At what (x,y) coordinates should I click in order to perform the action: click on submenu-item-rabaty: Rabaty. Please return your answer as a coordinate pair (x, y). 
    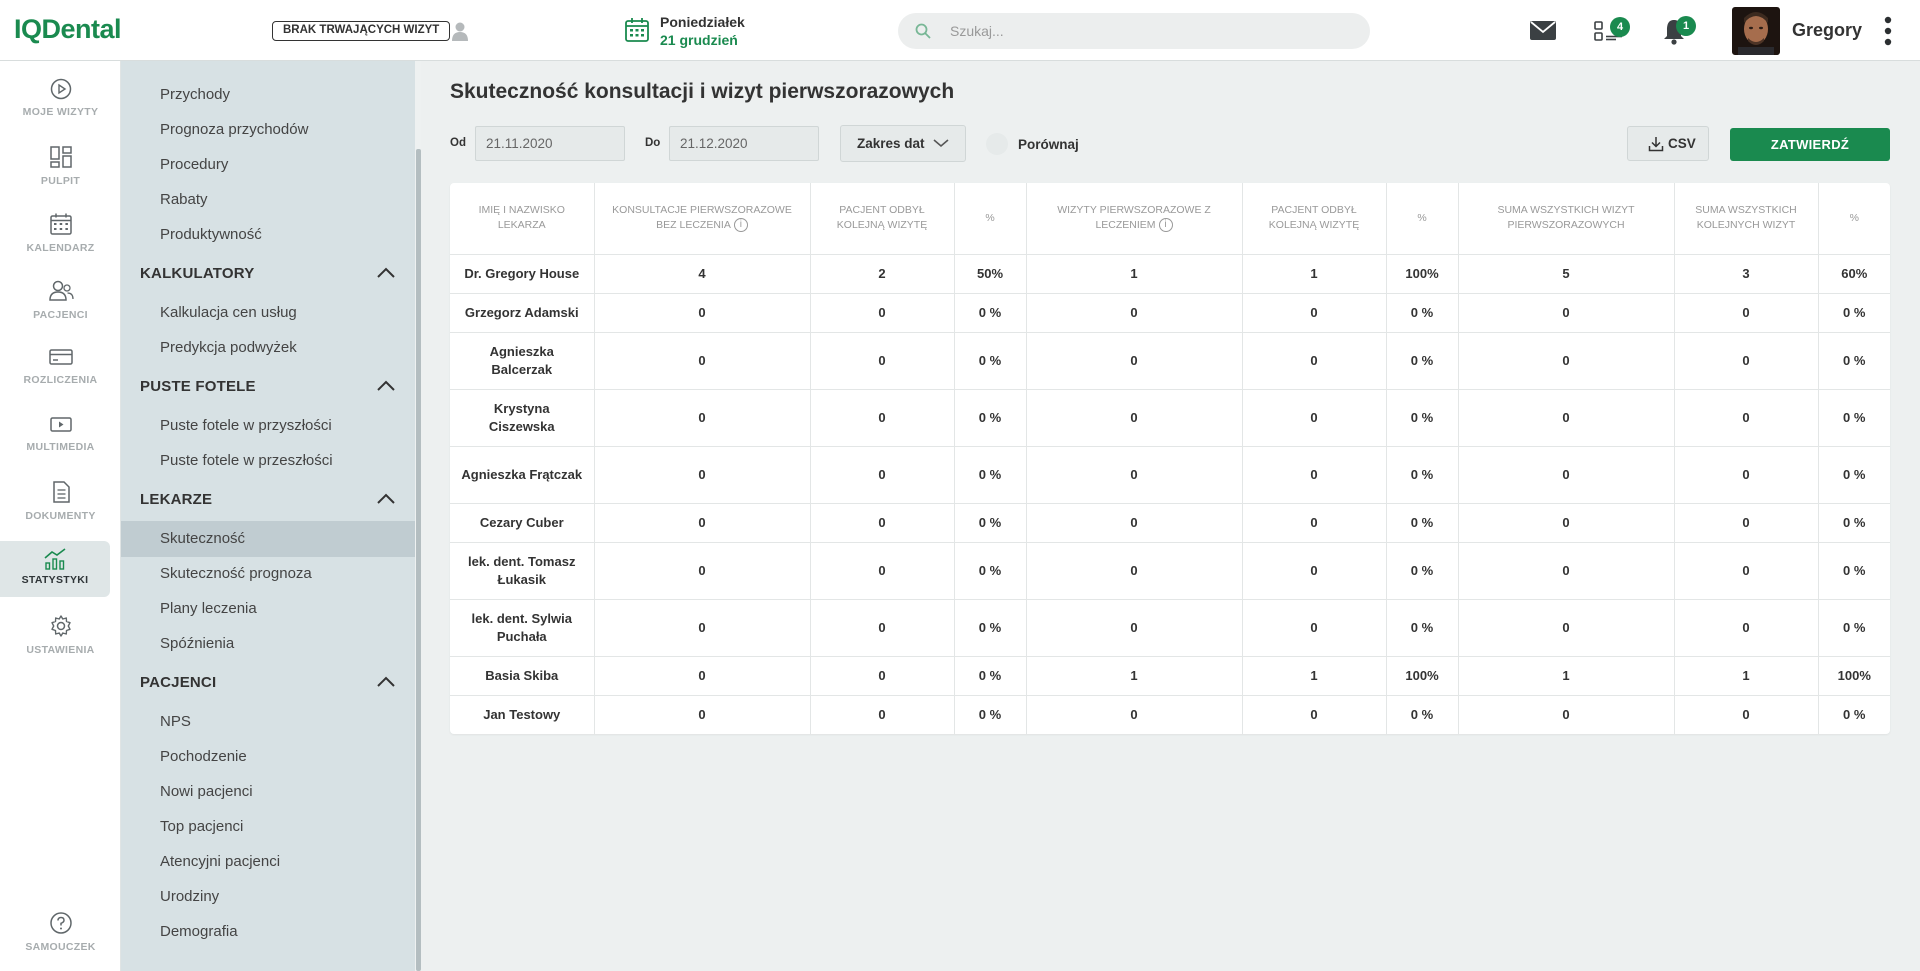
    Looking at the image, I should click on (184, 199).